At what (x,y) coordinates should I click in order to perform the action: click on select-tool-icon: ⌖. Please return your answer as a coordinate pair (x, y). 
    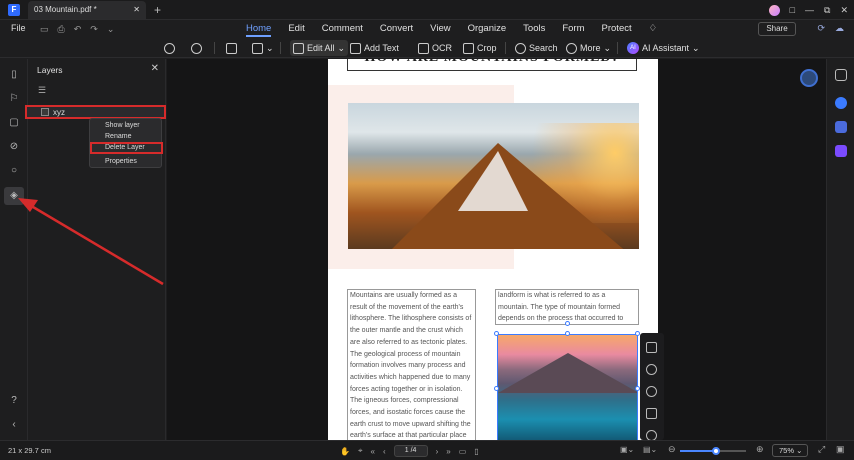
    Looking at the image, I should click on (360, 451).